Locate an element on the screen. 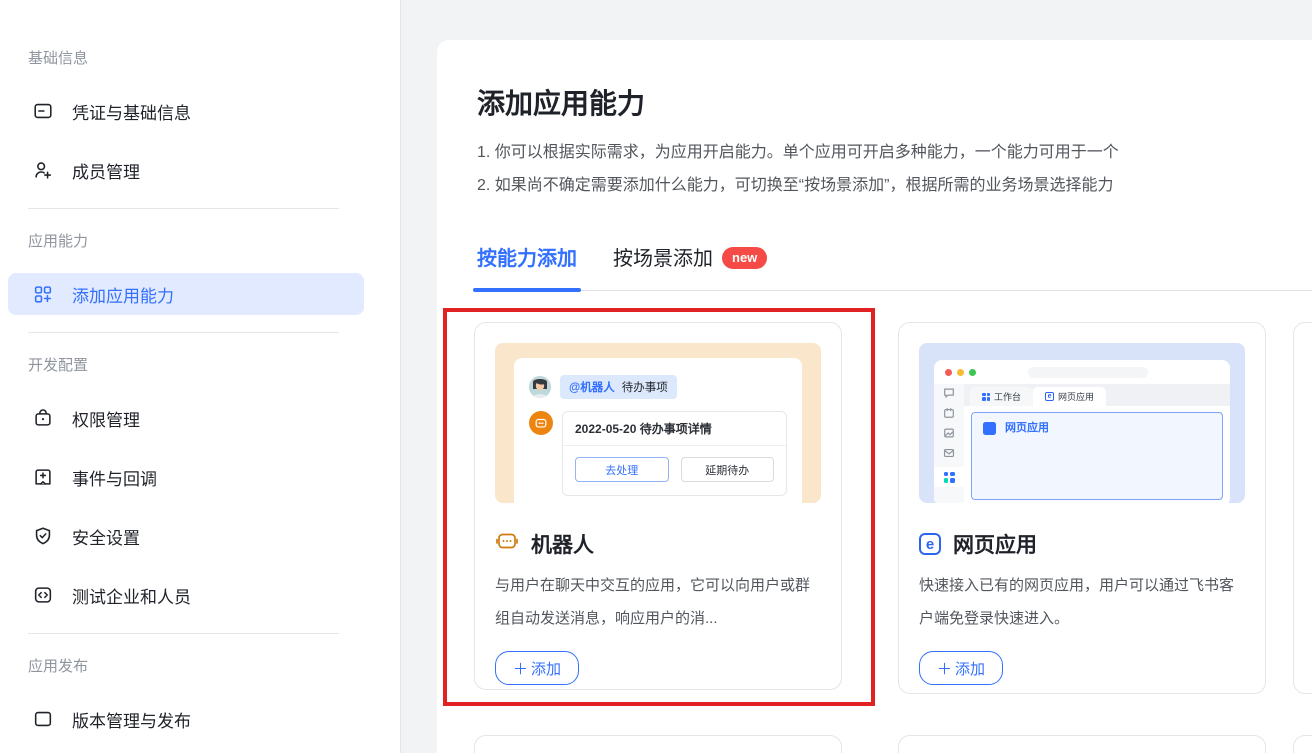 This screenshot has width=1312, height=753. sidebar-item-add-capability: 添加应用能力 is located at coordinates (186, 294).